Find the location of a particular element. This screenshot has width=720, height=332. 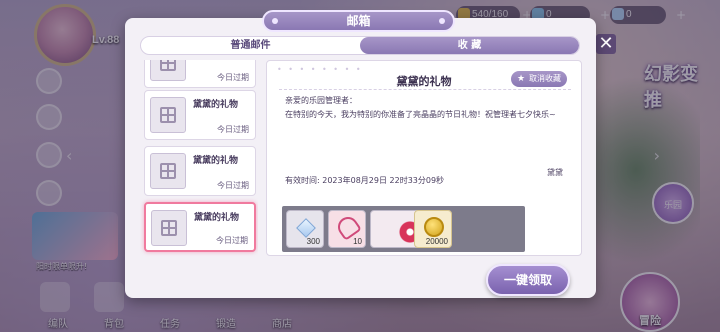

mail-body: 在特别的今天，我为特别的你准备了亮晶晶的节日礼物！祝管理者七夕快乐~ is located at coordinates (420, 114).